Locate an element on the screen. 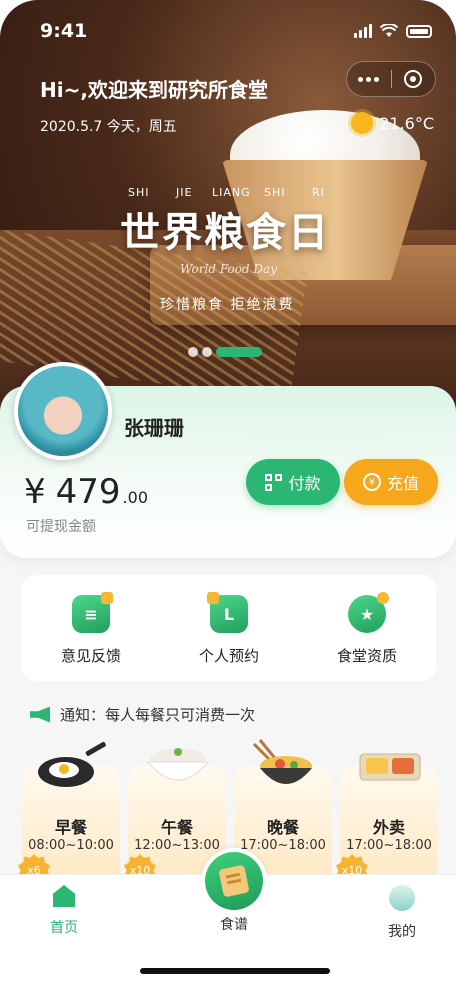 The height and width of the screenshot is (985, 456). festival-subtitle: World Food Day is located at coordinates (228, 269).